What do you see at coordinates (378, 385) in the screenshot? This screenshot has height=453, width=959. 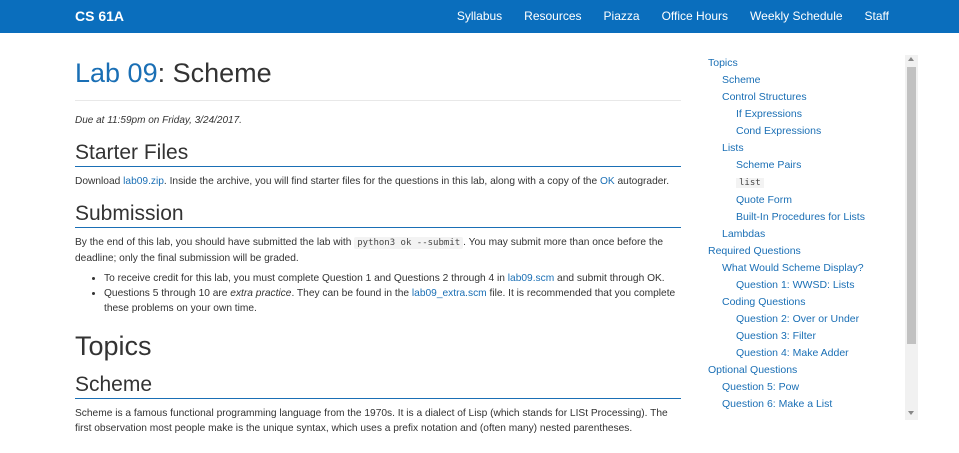 I see `heading-scheme: Scheme` at bounding box center [378, 385].